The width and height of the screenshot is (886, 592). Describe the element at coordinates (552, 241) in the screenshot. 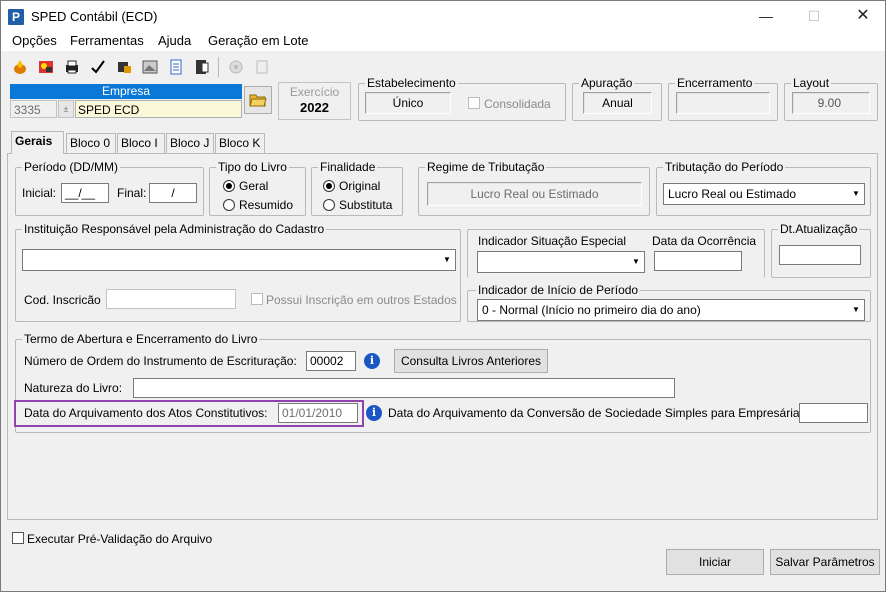

I see `situacao-label: Indicador Situação Especial` at that location.